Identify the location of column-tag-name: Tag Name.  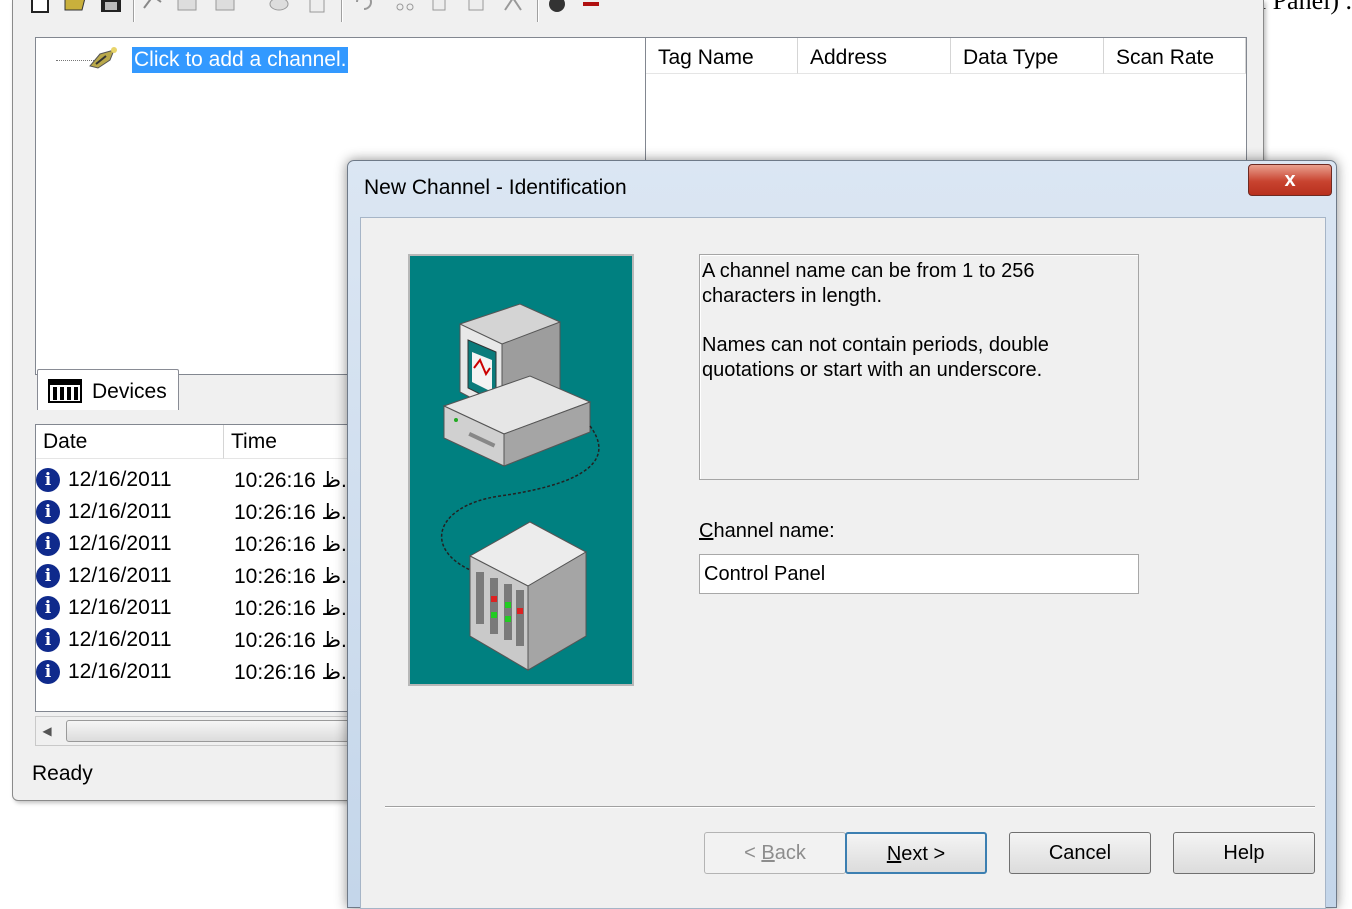
(722, 56).